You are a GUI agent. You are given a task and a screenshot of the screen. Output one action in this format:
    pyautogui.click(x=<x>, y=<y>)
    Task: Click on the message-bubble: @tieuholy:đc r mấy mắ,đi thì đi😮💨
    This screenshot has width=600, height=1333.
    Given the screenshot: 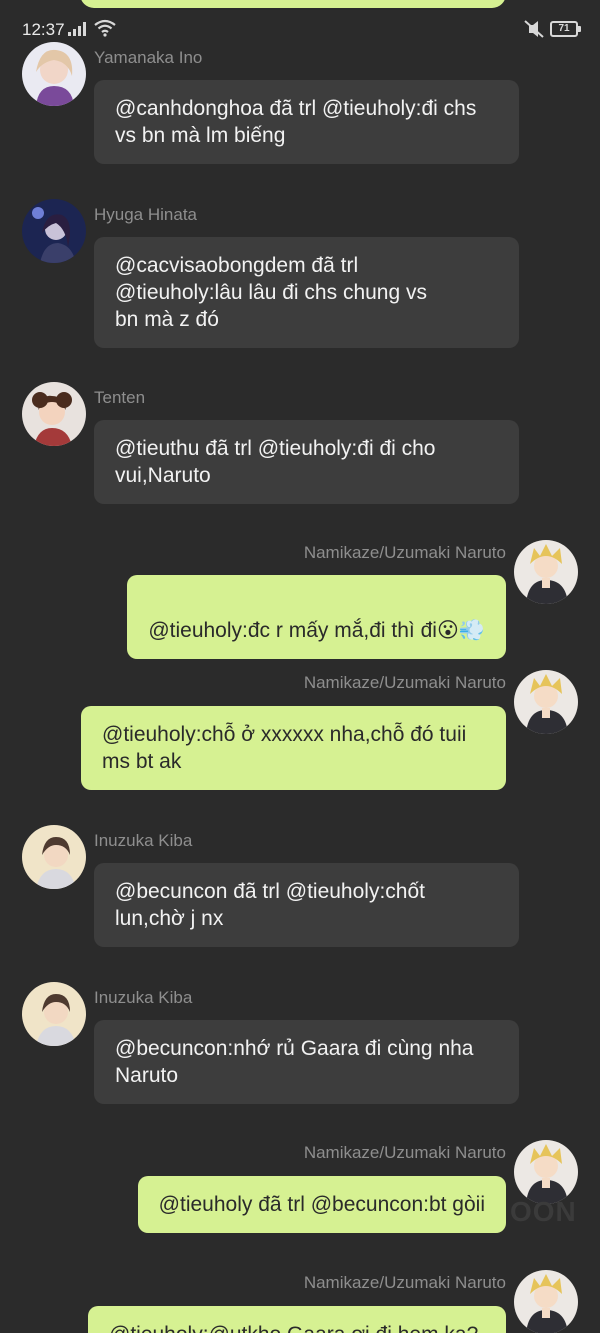 What is the action you would take?
    pyautogui.click(x=316, y=617)
    